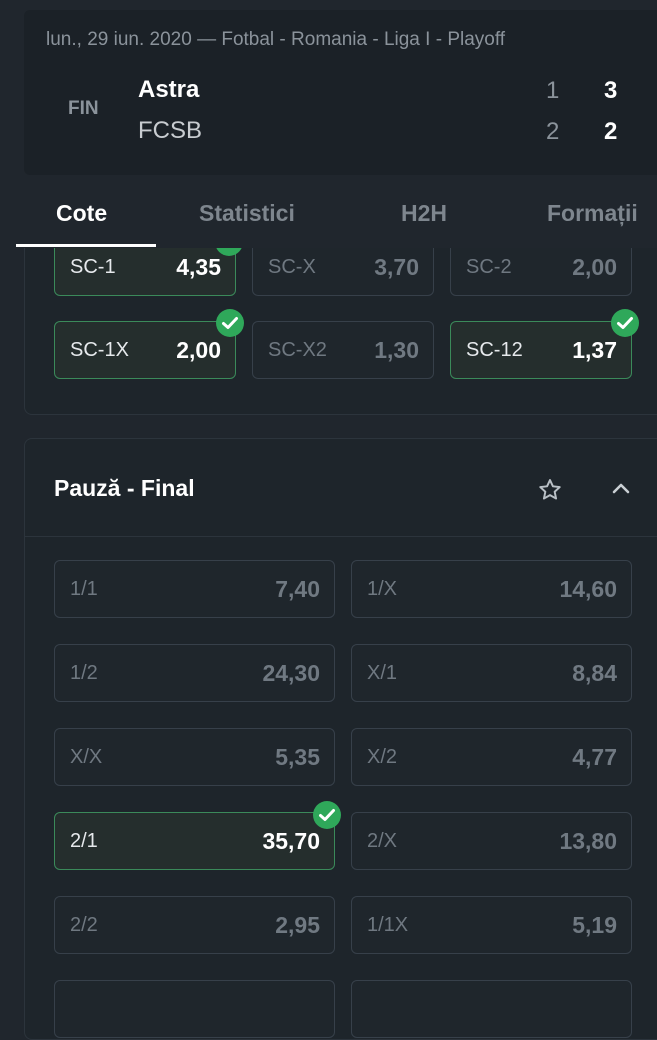 The height and width of the screenshot is (1040, 657). I want to click on odd-button: 2/X 13,80, so click(491, 841).